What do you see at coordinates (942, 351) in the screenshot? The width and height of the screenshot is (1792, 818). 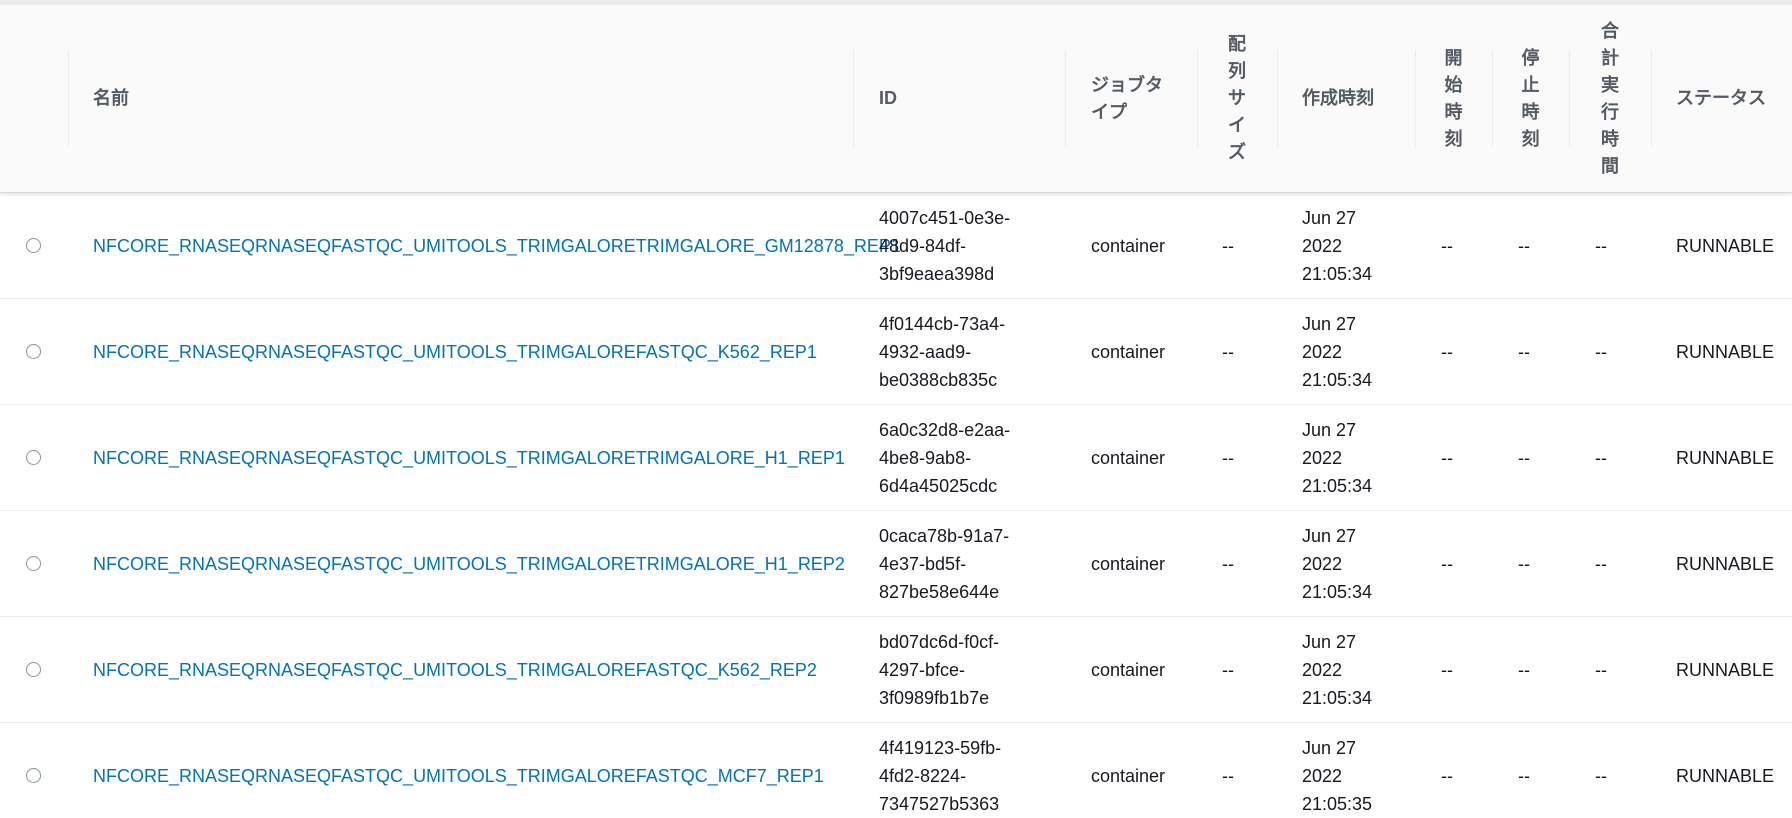 I see `job-id: 4f0144cb-73a4- 4932-aad9- be0388cb835c` at bounding box center [942, 351].